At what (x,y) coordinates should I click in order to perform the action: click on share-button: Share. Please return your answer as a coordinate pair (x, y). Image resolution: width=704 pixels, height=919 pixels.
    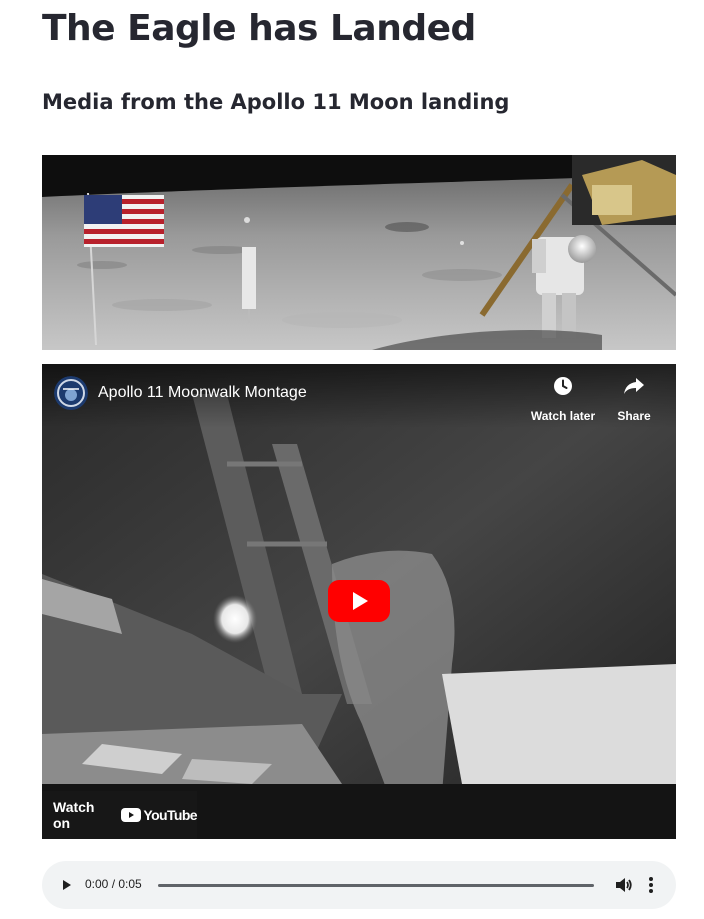
    Looking at the image, I should click on (634, 400).